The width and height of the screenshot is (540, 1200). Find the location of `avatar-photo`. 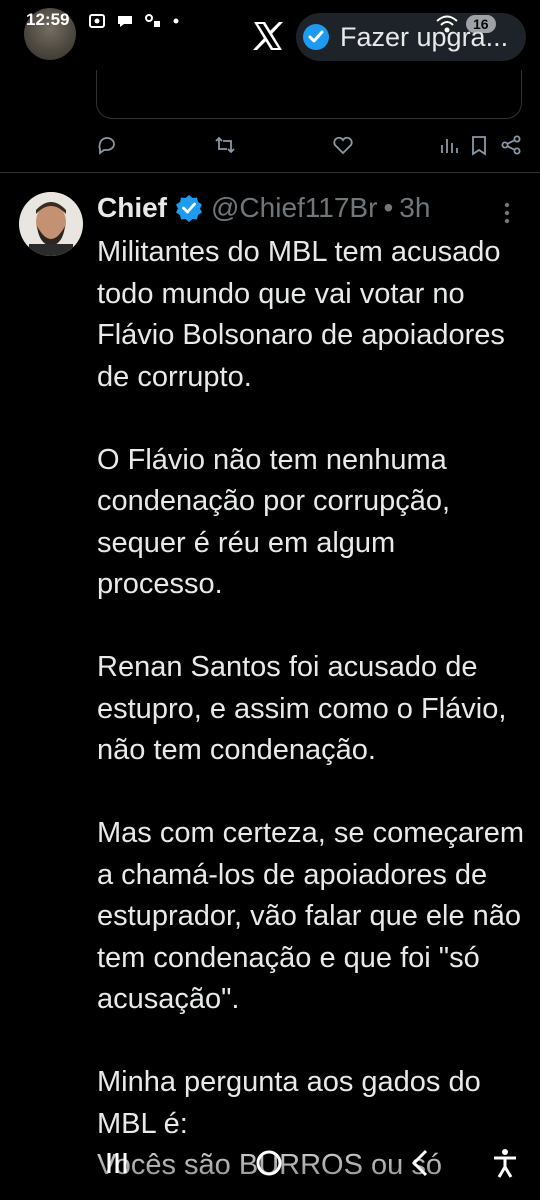

avatar-photo is located at coordinates (51, 224).